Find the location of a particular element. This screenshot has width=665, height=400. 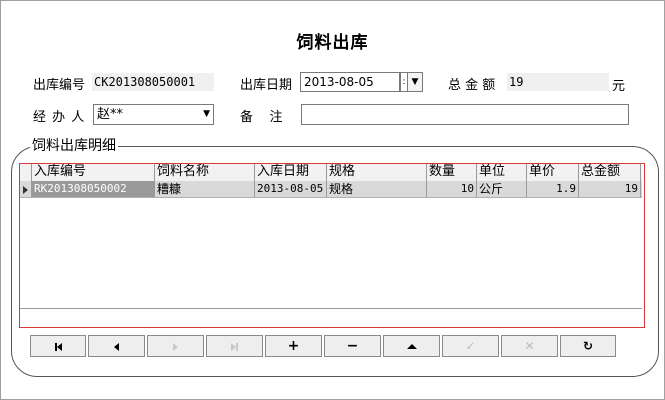

next-record-icon is located at coordinates (175, 346).